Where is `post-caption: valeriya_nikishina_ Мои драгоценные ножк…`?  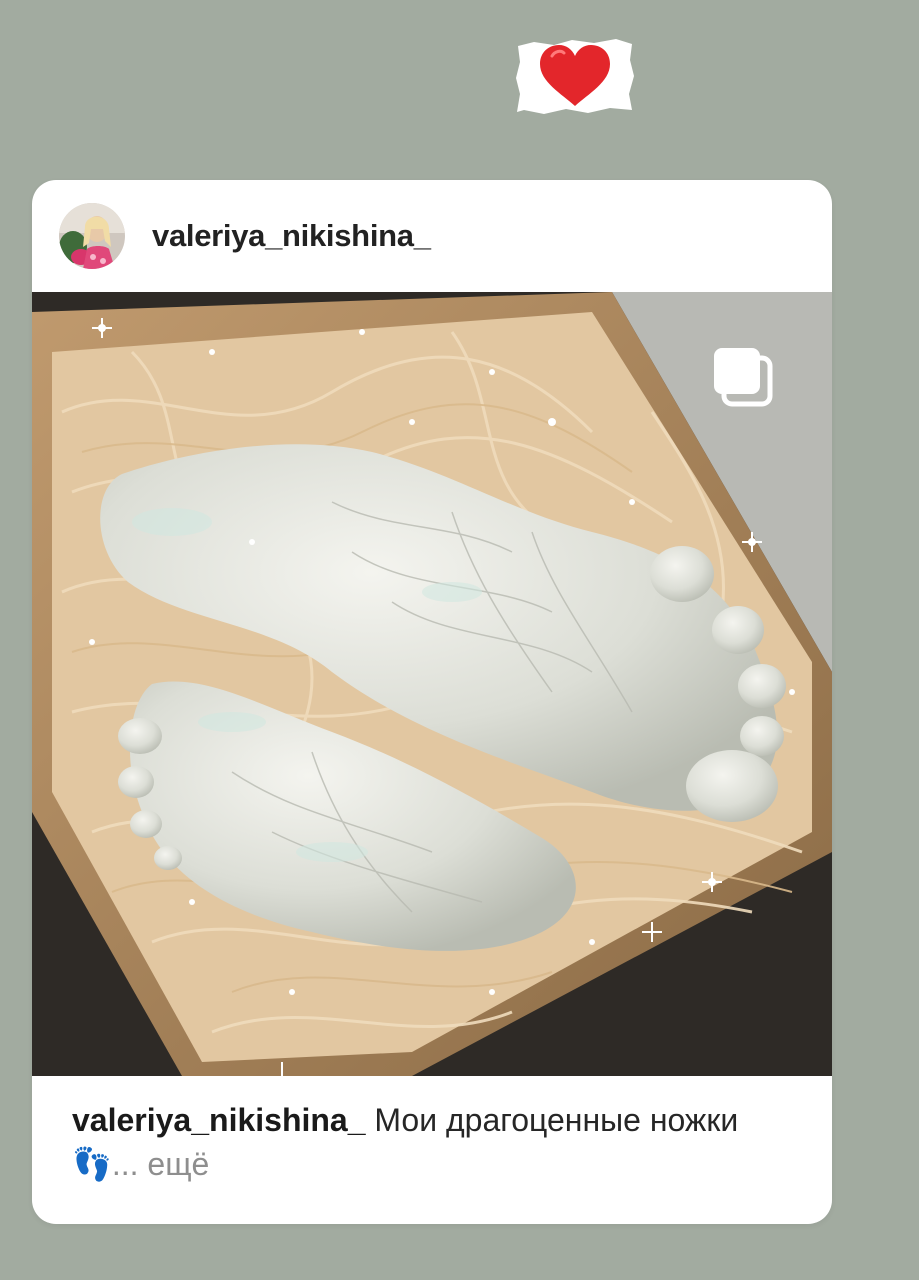 post-caption: valeriya_nikishina_ Мои драгоценные ножк… is located at coordinates (437, 1142).